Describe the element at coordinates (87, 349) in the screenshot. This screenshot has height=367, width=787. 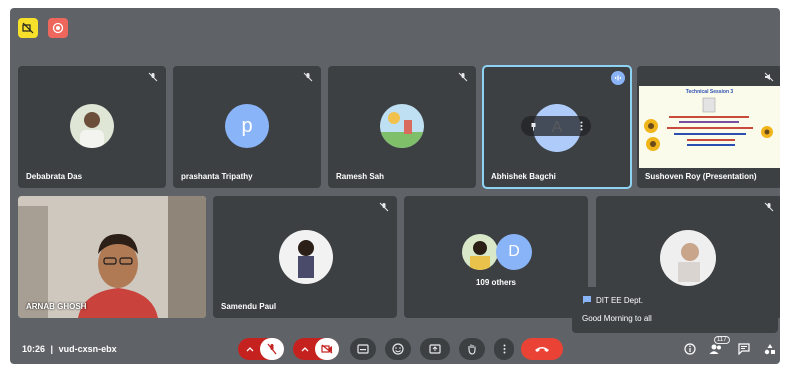
I see `meeting-code: vud-cxsn-ebx` at that location.